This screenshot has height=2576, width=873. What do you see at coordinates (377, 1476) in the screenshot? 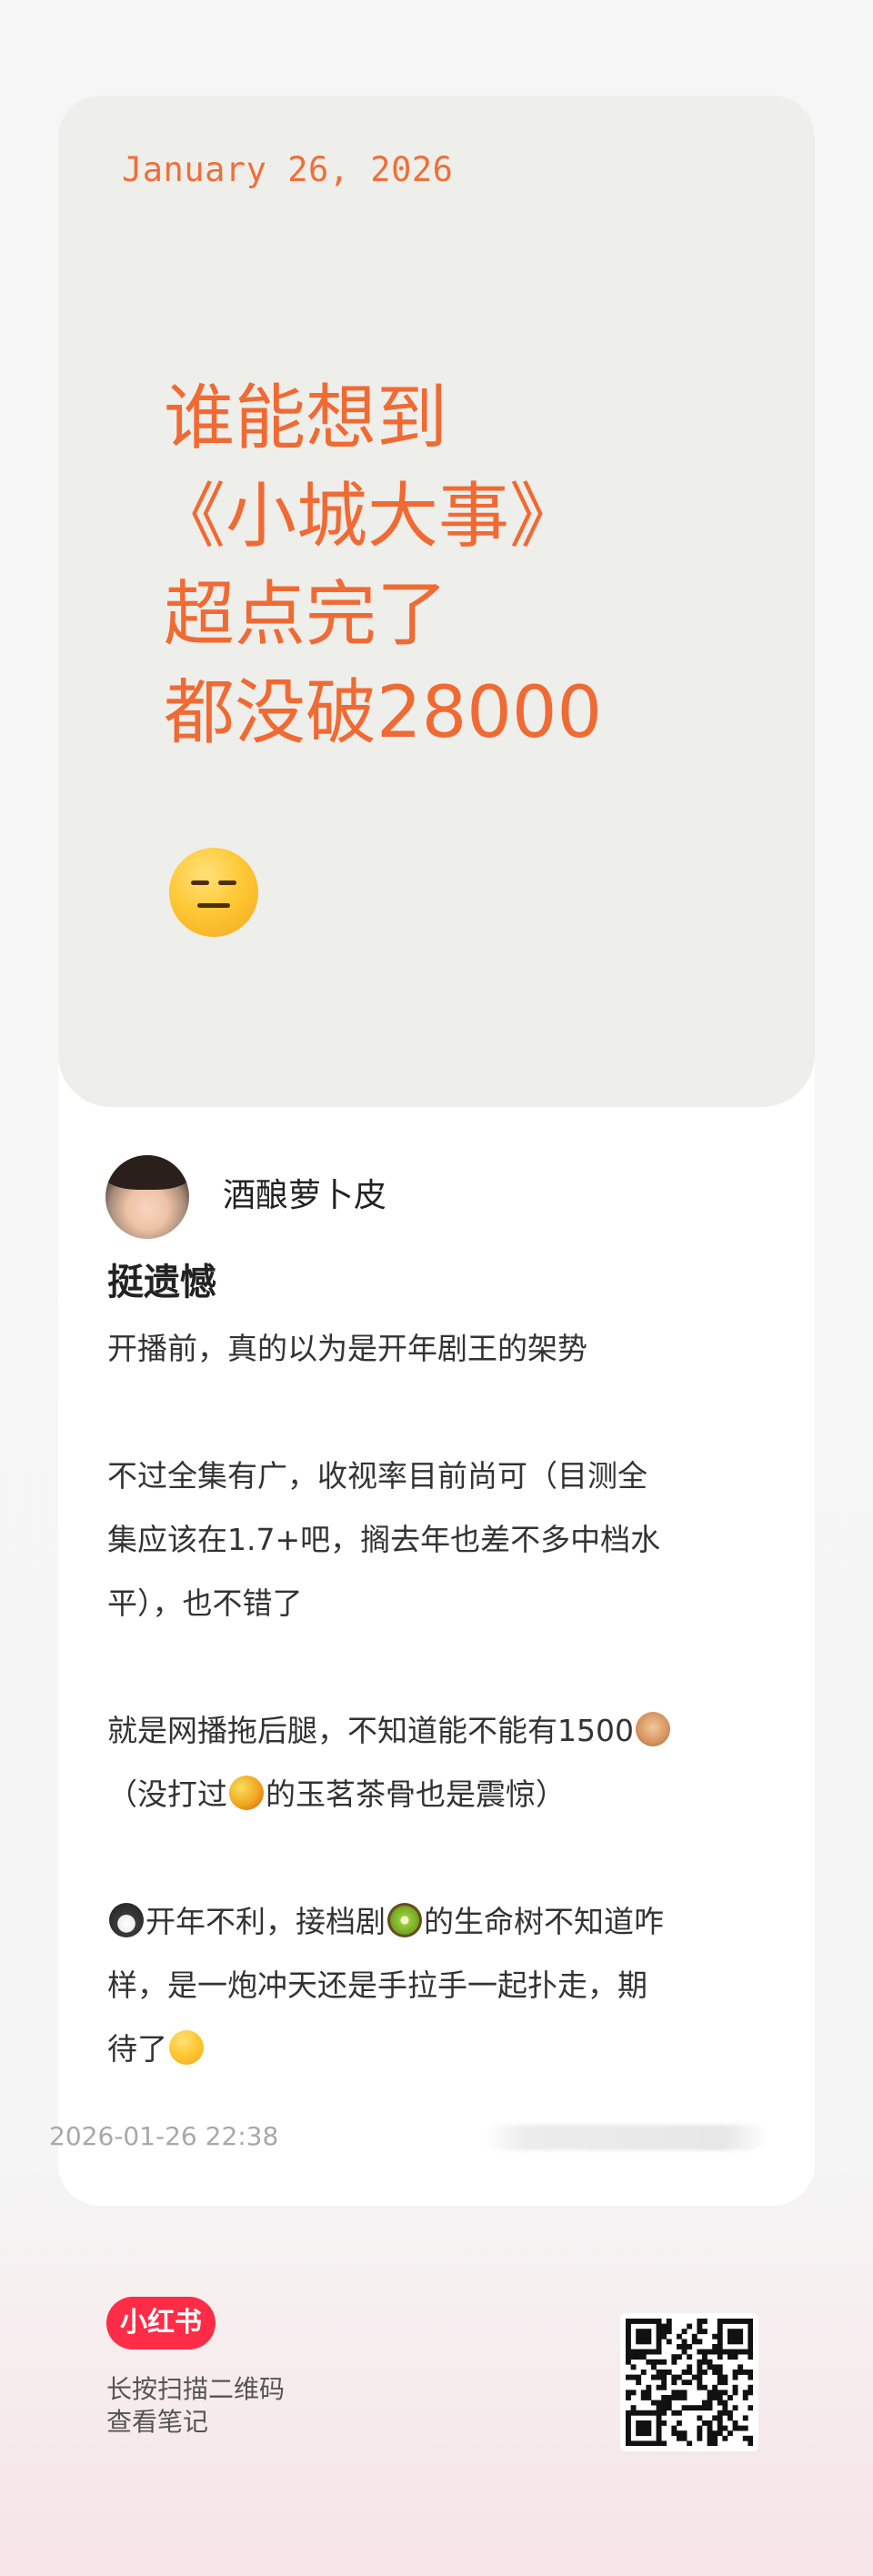
I see `body-line: 不过全集有广，收视率目前尚可（目测全` at bounding box center [377, 1476].